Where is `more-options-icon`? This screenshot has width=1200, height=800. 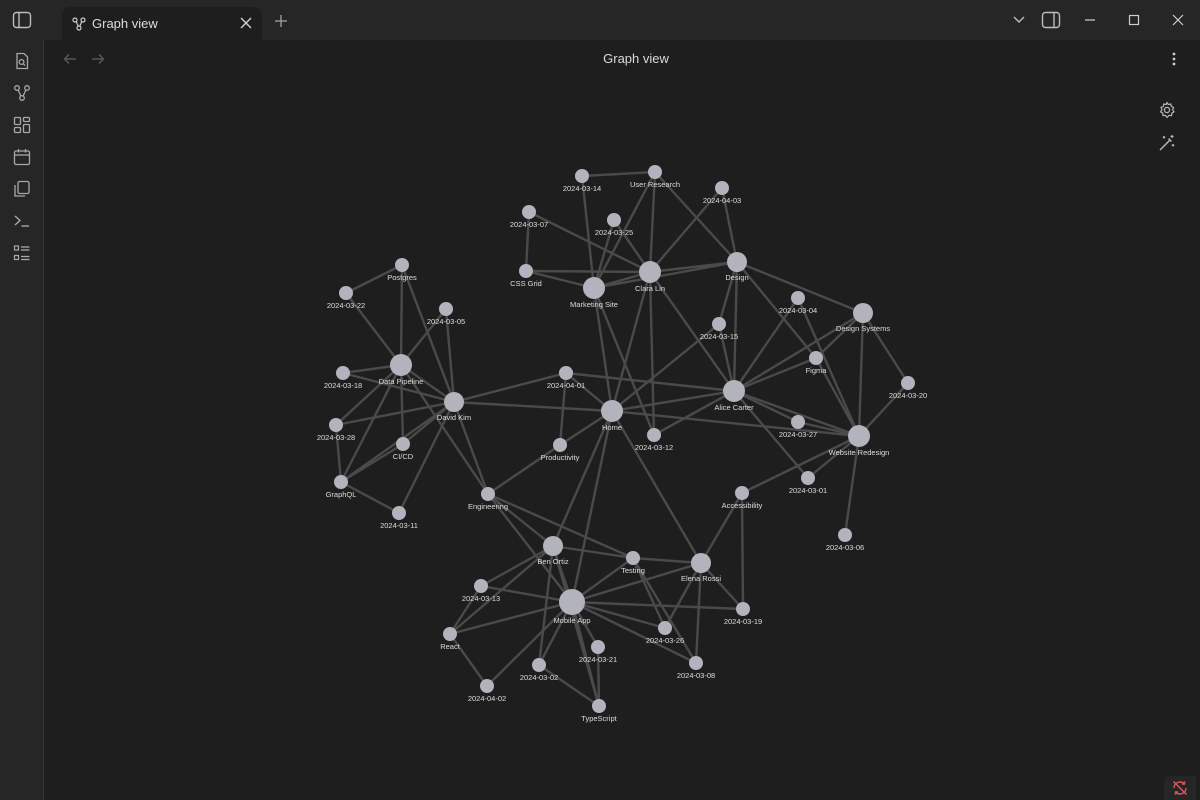 more-options-icon is located at coordinates (1174, 59).